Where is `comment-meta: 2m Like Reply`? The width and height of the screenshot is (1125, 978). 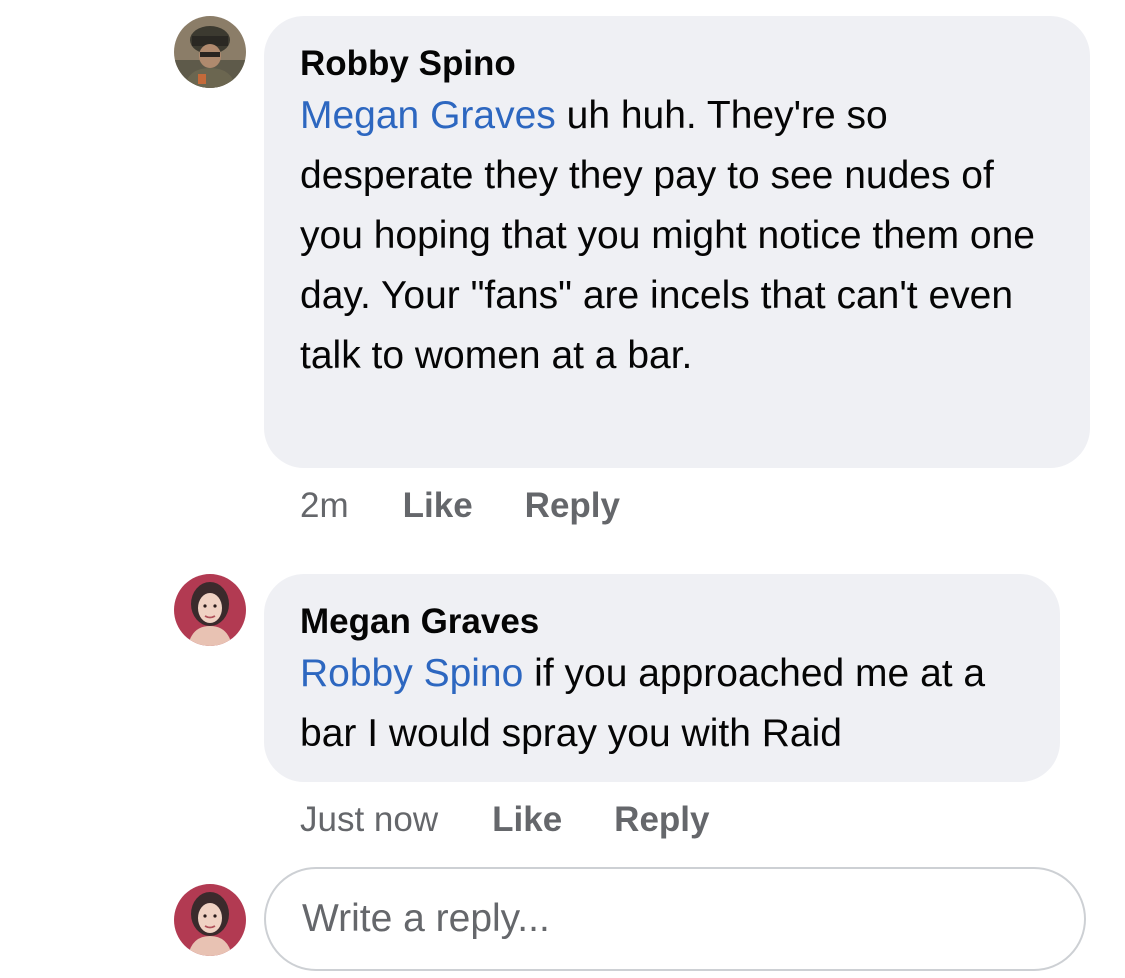
comment-meta: 2m Like Reply is located at coordinates (460, 506).